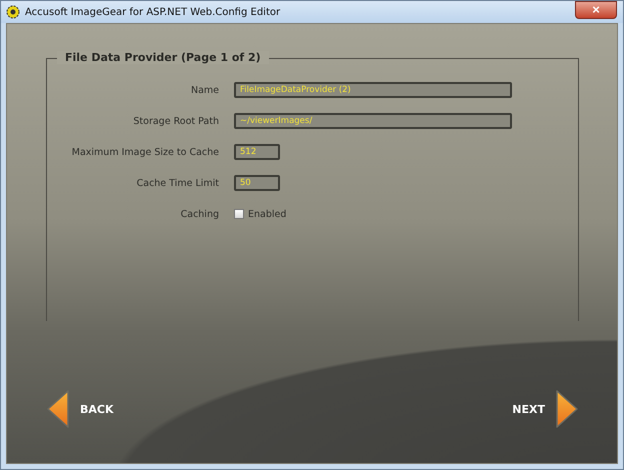 The height and width of the screenshot is (470, 624). Describe the element at coordinates (204, 90) in the screenshot. I see `field-label: Name` at that location.